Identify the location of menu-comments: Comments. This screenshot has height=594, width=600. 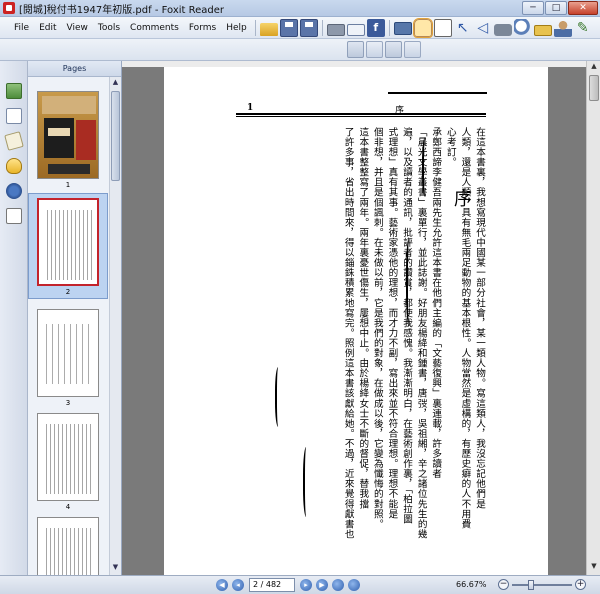
(154, 28).